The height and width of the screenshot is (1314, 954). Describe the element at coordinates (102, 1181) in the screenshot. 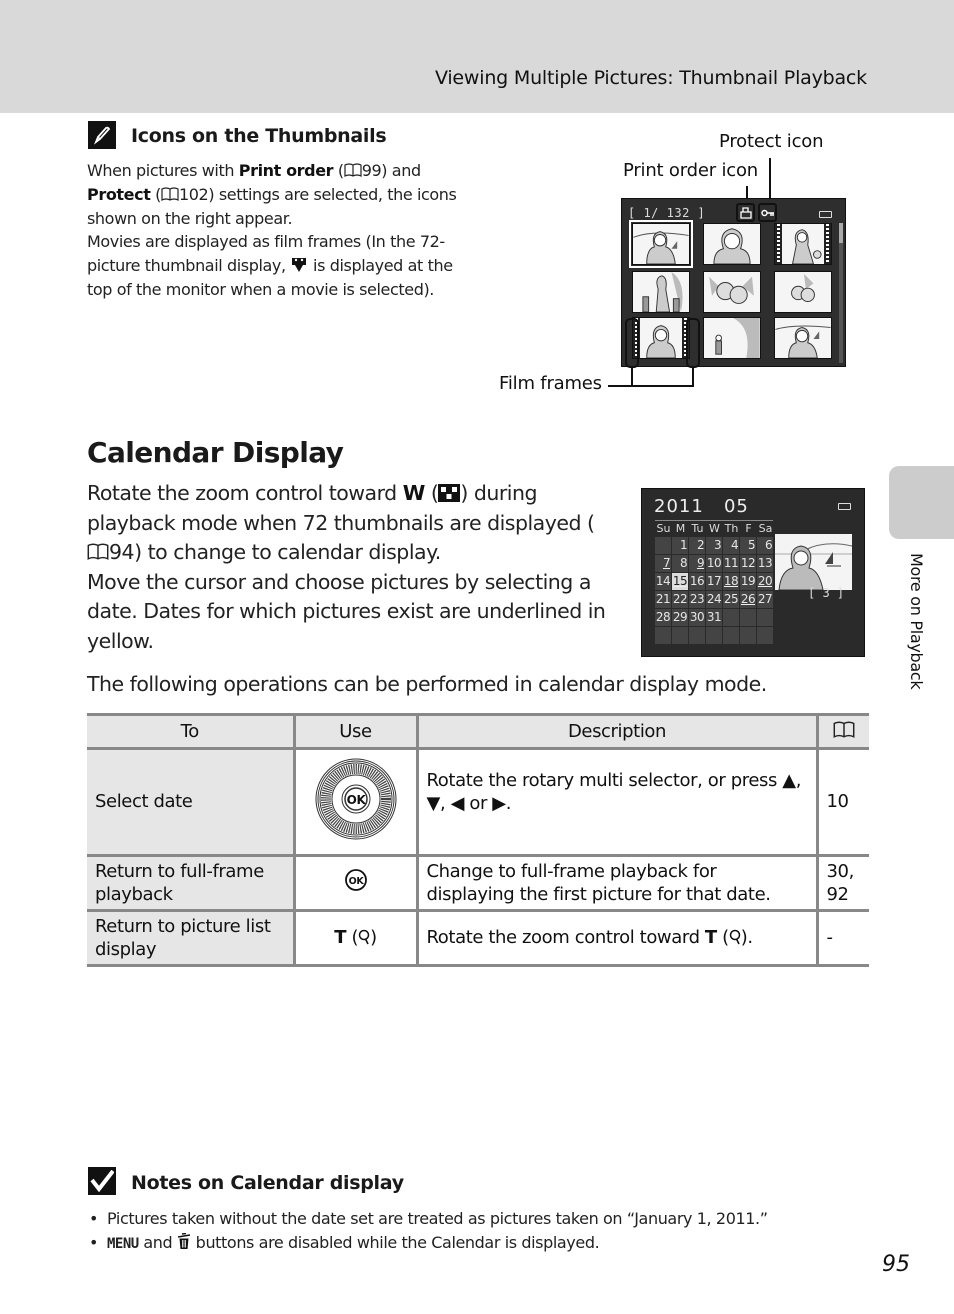

I see `check-icon` at that location.